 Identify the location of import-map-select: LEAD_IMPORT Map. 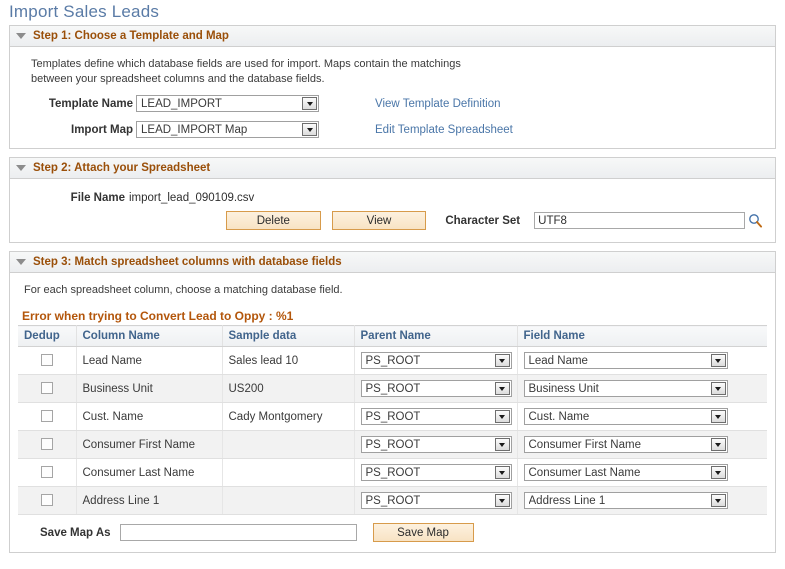
(227, 129).